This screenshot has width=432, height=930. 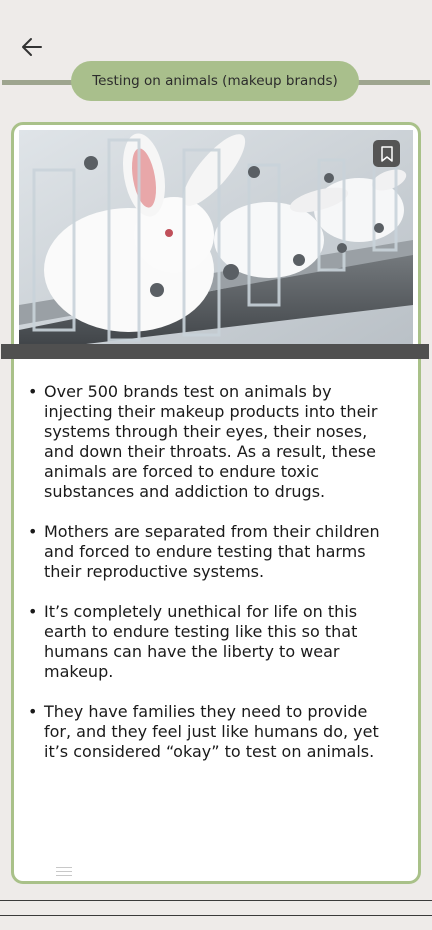 I want to click on bookmark-button, so click(x=386, y=153).